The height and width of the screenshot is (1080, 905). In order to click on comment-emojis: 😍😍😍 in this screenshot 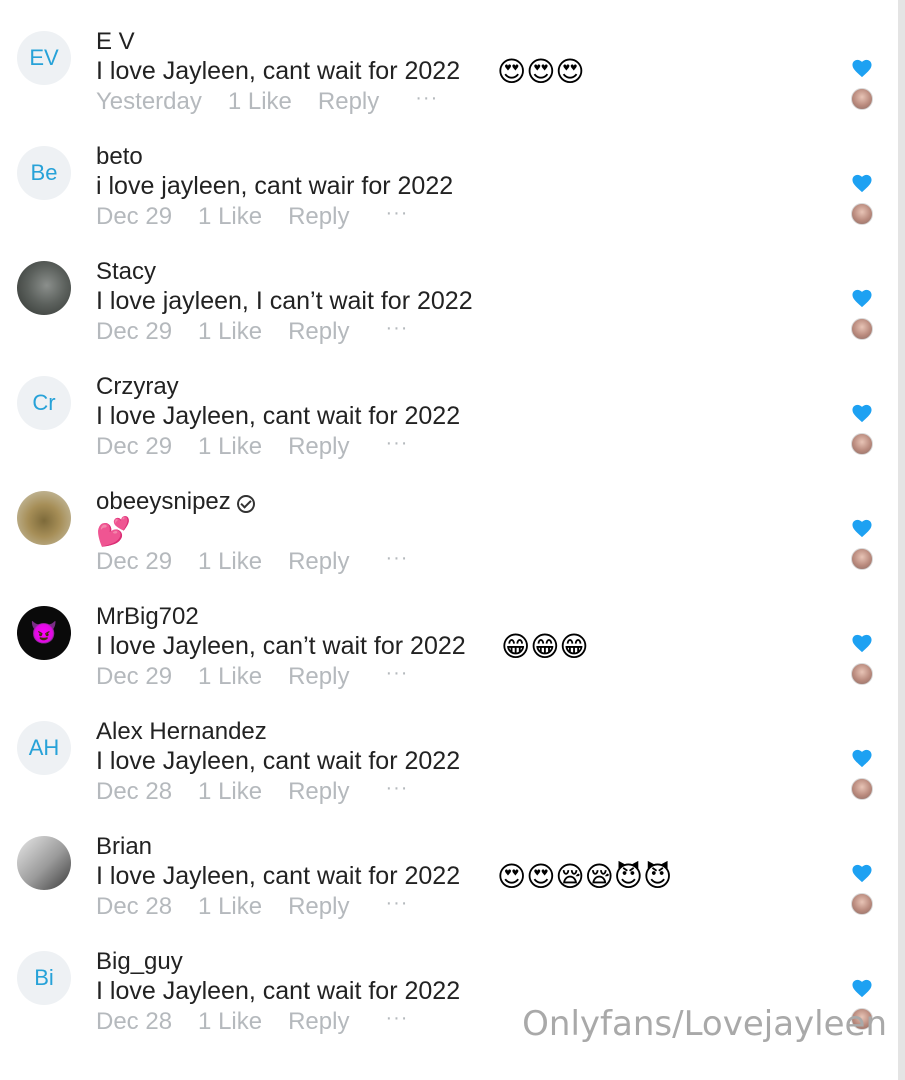, I will do `click(541, 71)`.